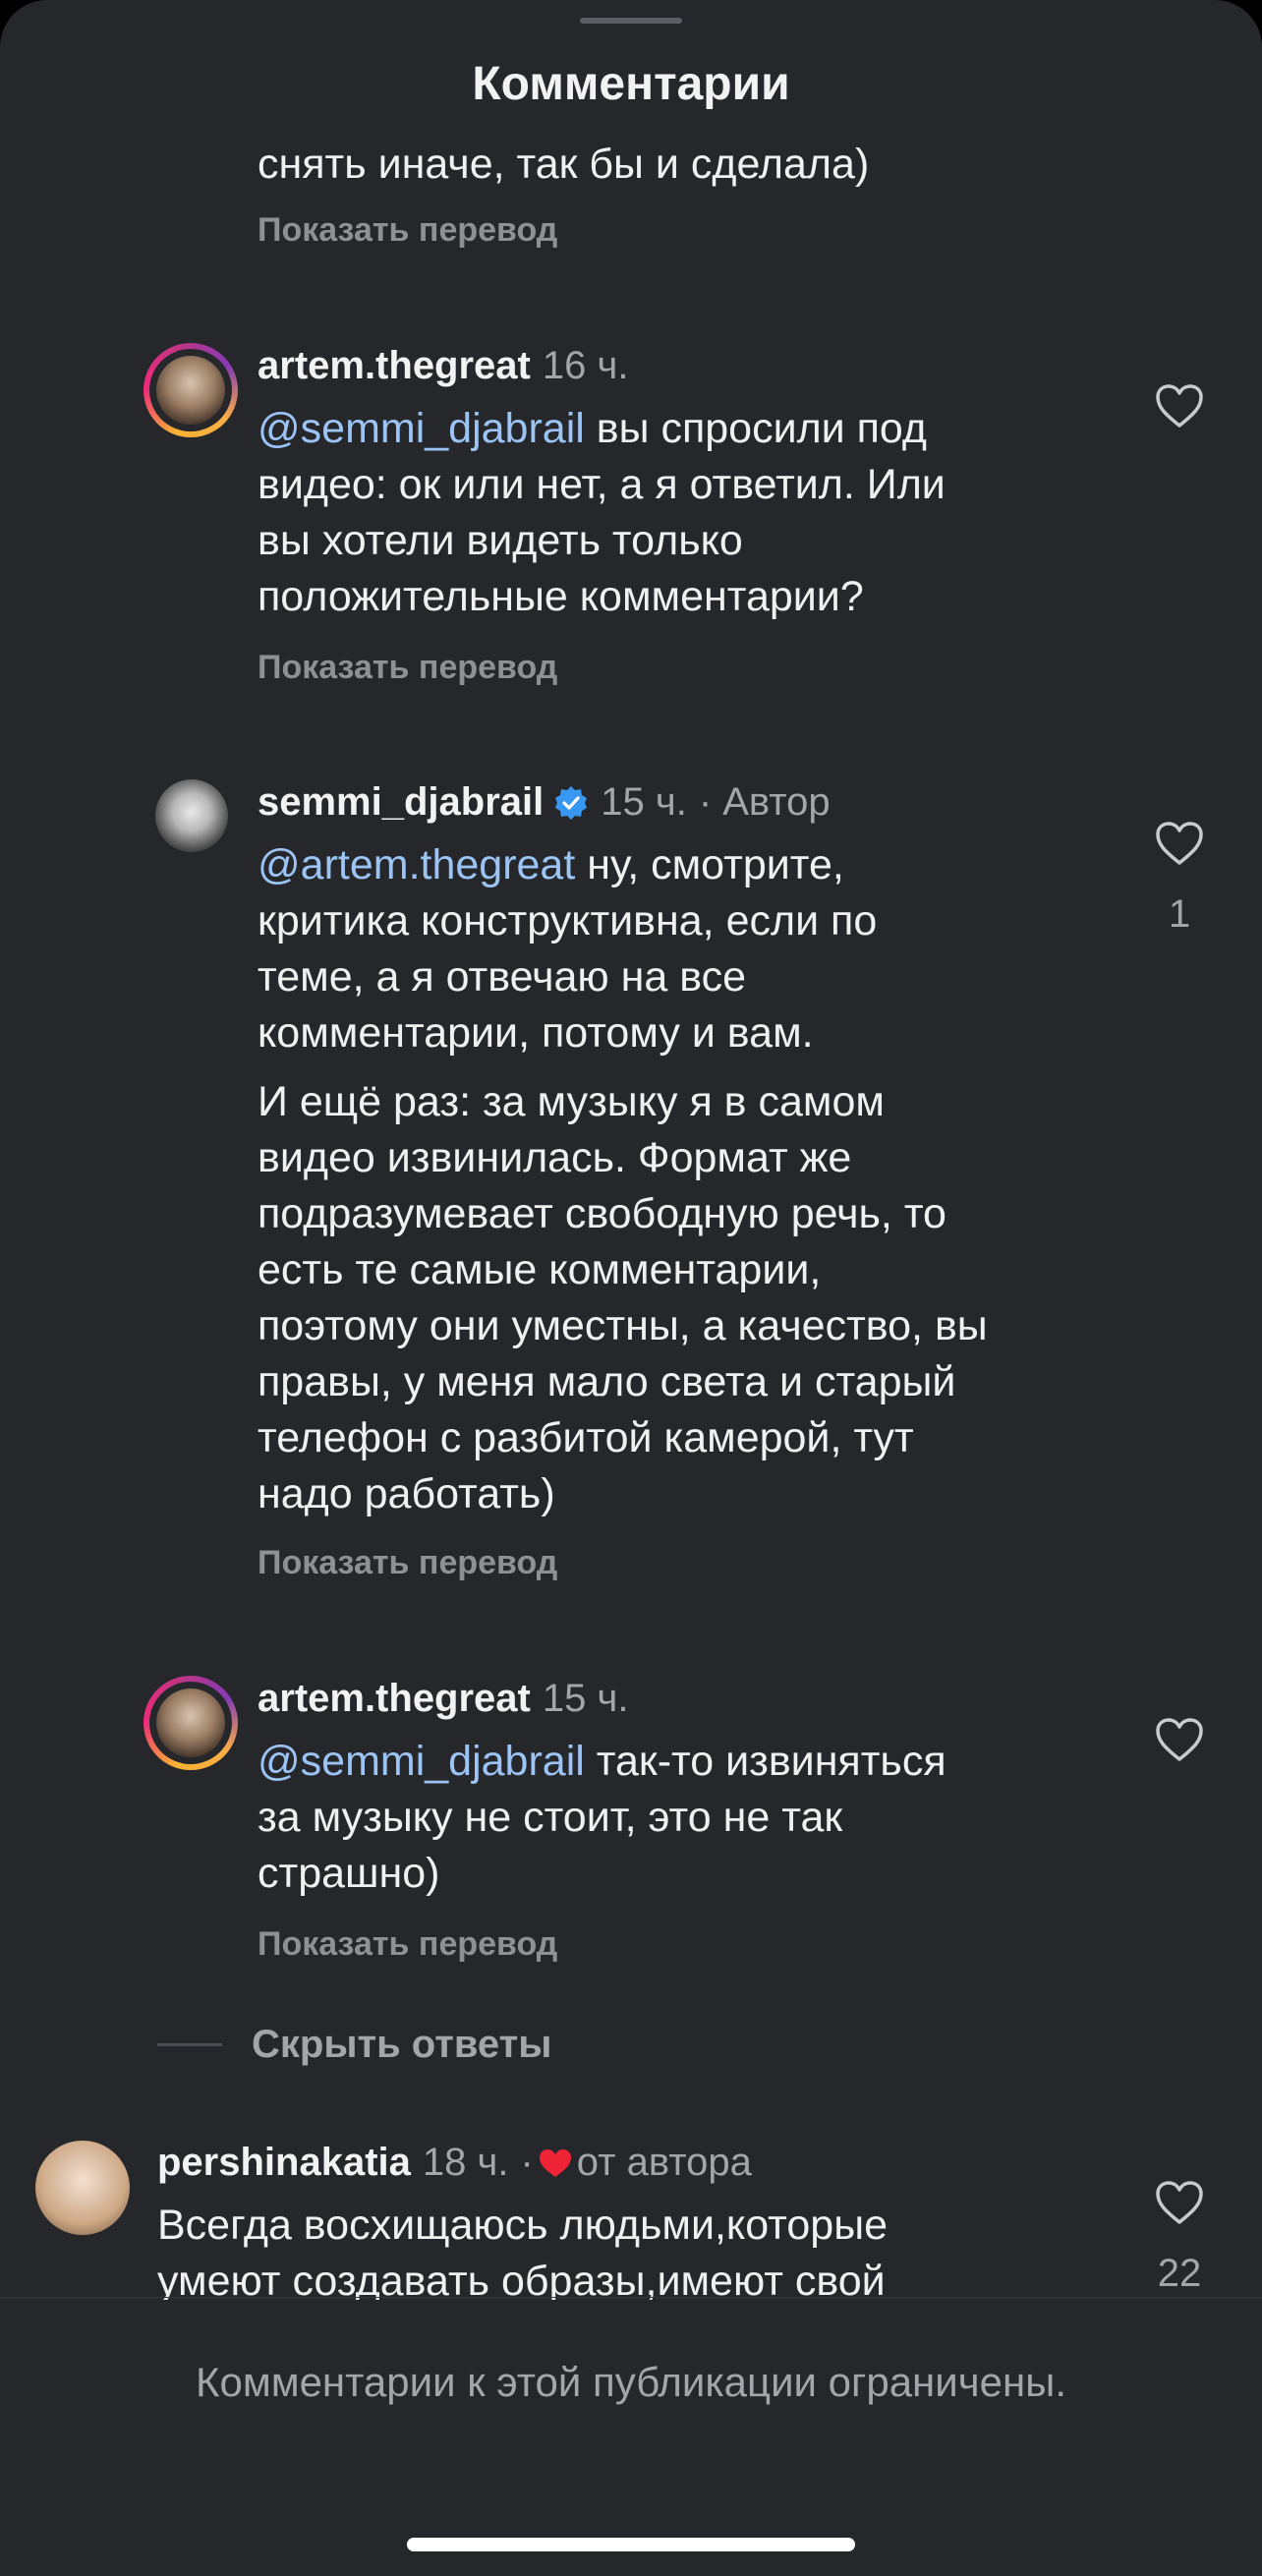  Describe the element at coordinates (585, 366) in the screenshot. I see `comment-time: 16 ч.` at that location.